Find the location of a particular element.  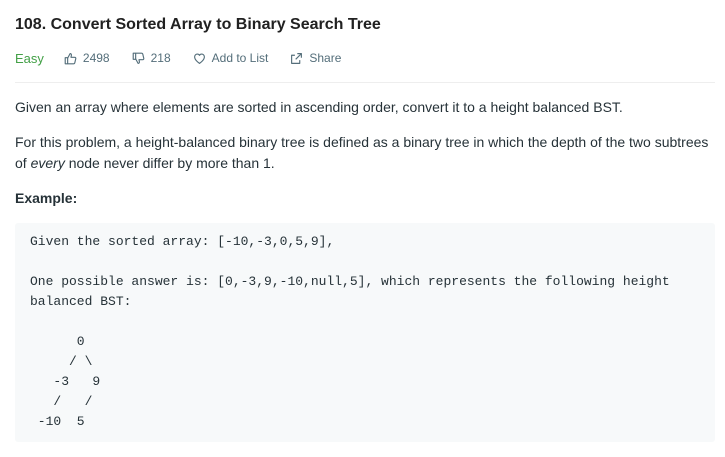

share-icon is located at coordinates (297, 58).